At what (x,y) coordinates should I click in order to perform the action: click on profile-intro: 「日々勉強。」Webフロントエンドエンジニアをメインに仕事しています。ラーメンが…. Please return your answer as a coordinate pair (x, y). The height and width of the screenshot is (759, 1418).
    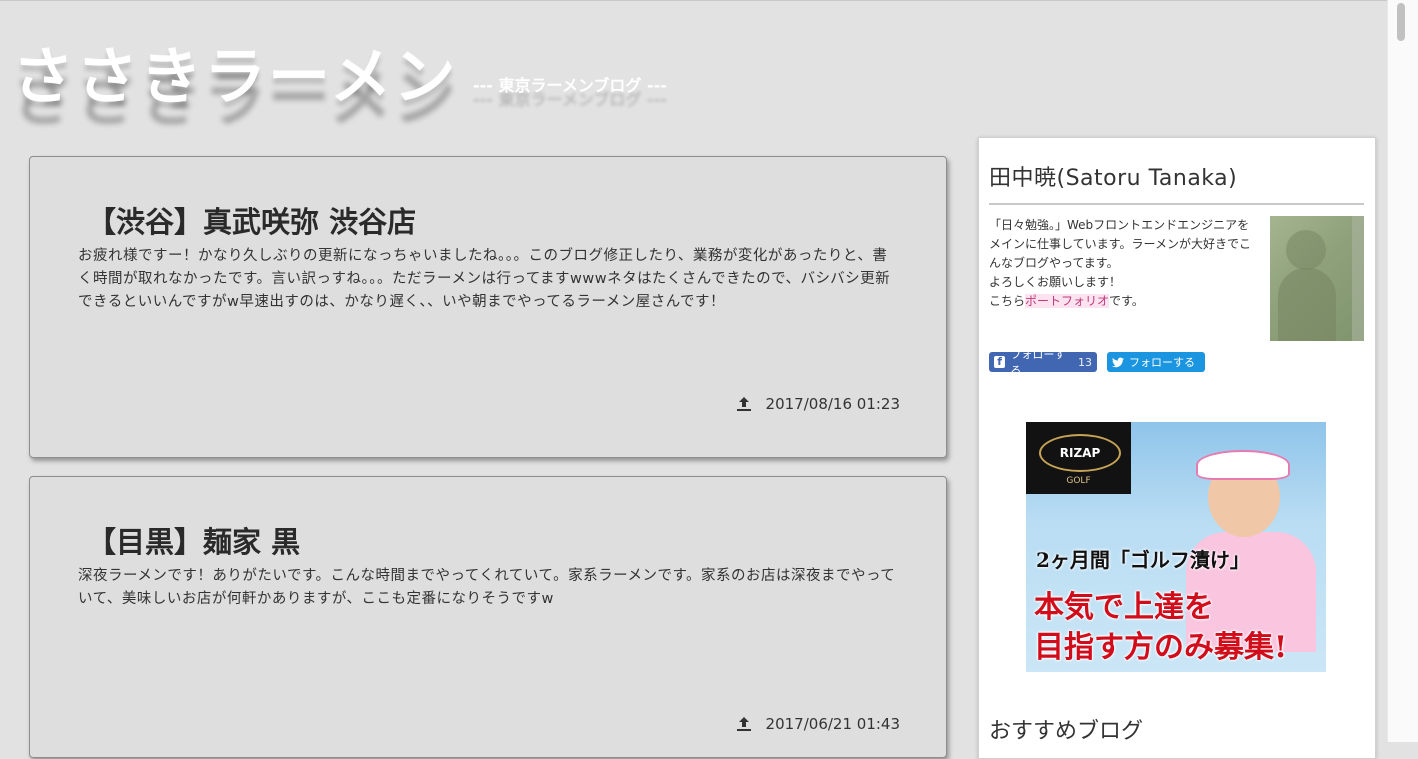
    Looking at the image, I should click on (1120, 244).